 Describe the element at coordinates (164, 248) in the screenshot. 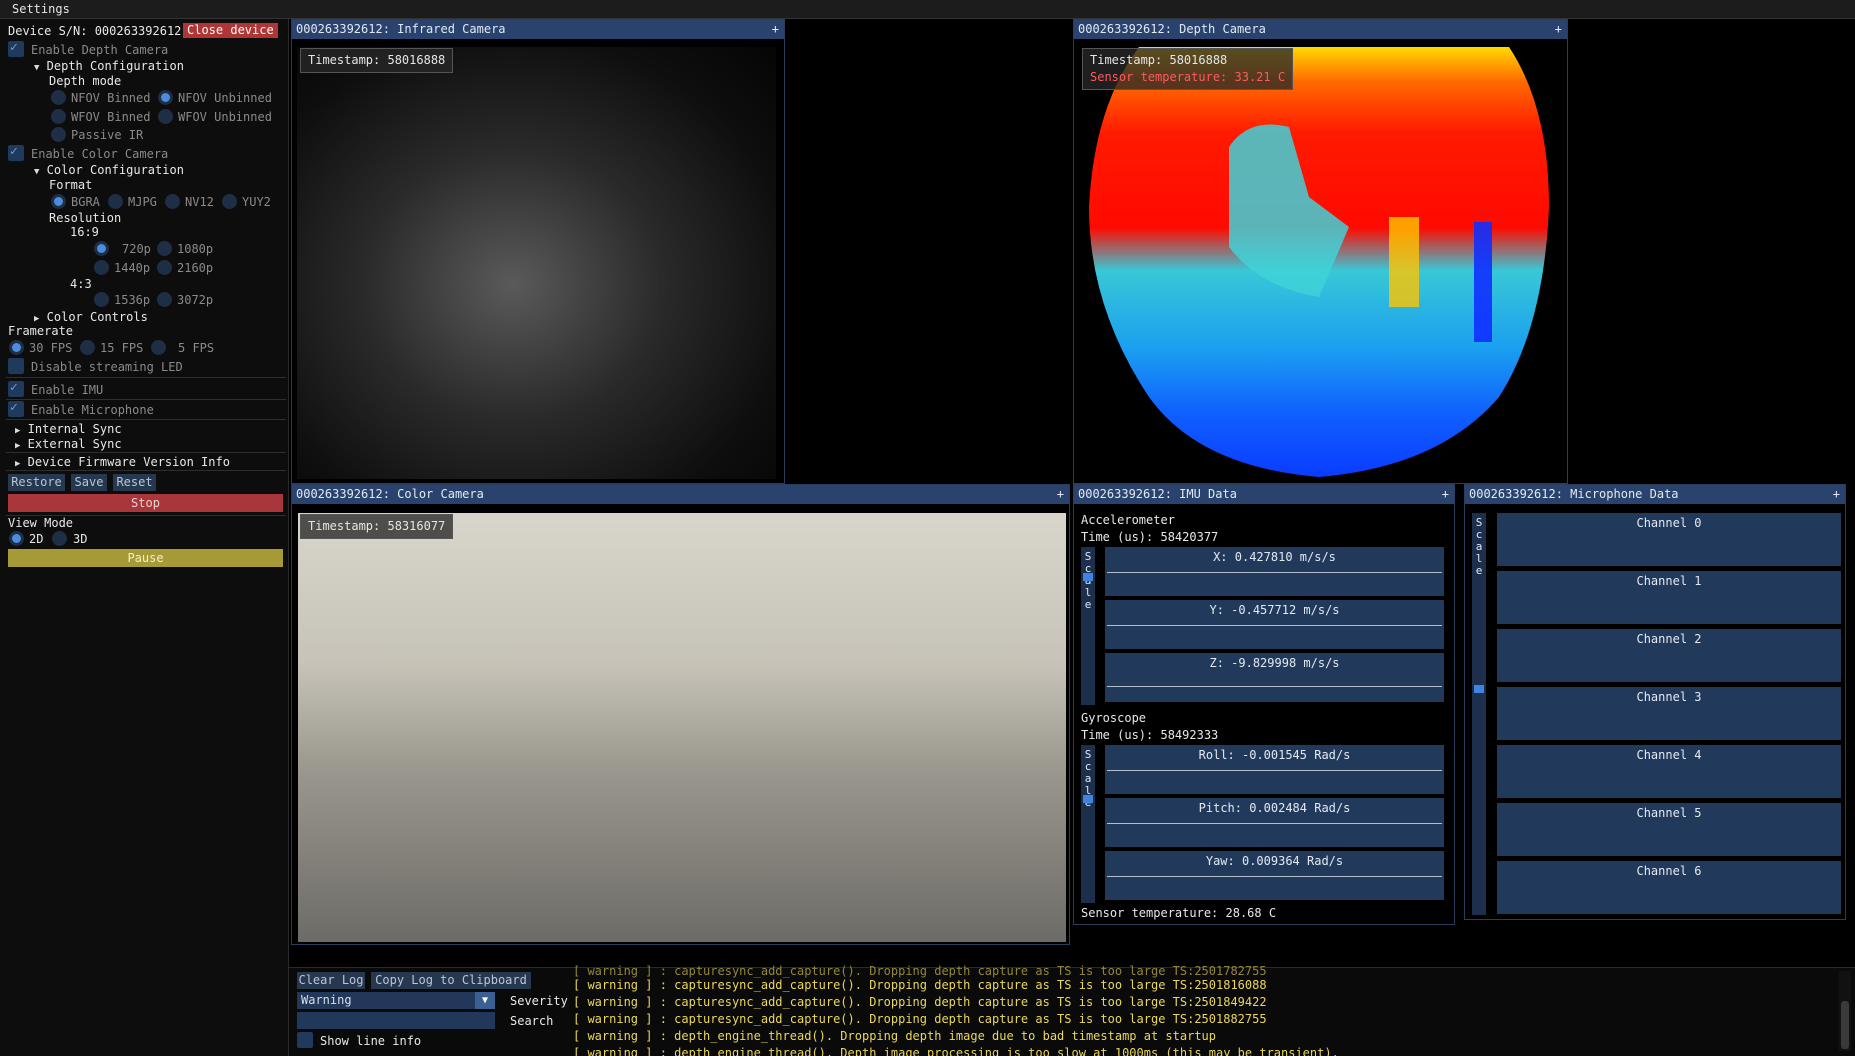

I see `radio-1080p` at that location.